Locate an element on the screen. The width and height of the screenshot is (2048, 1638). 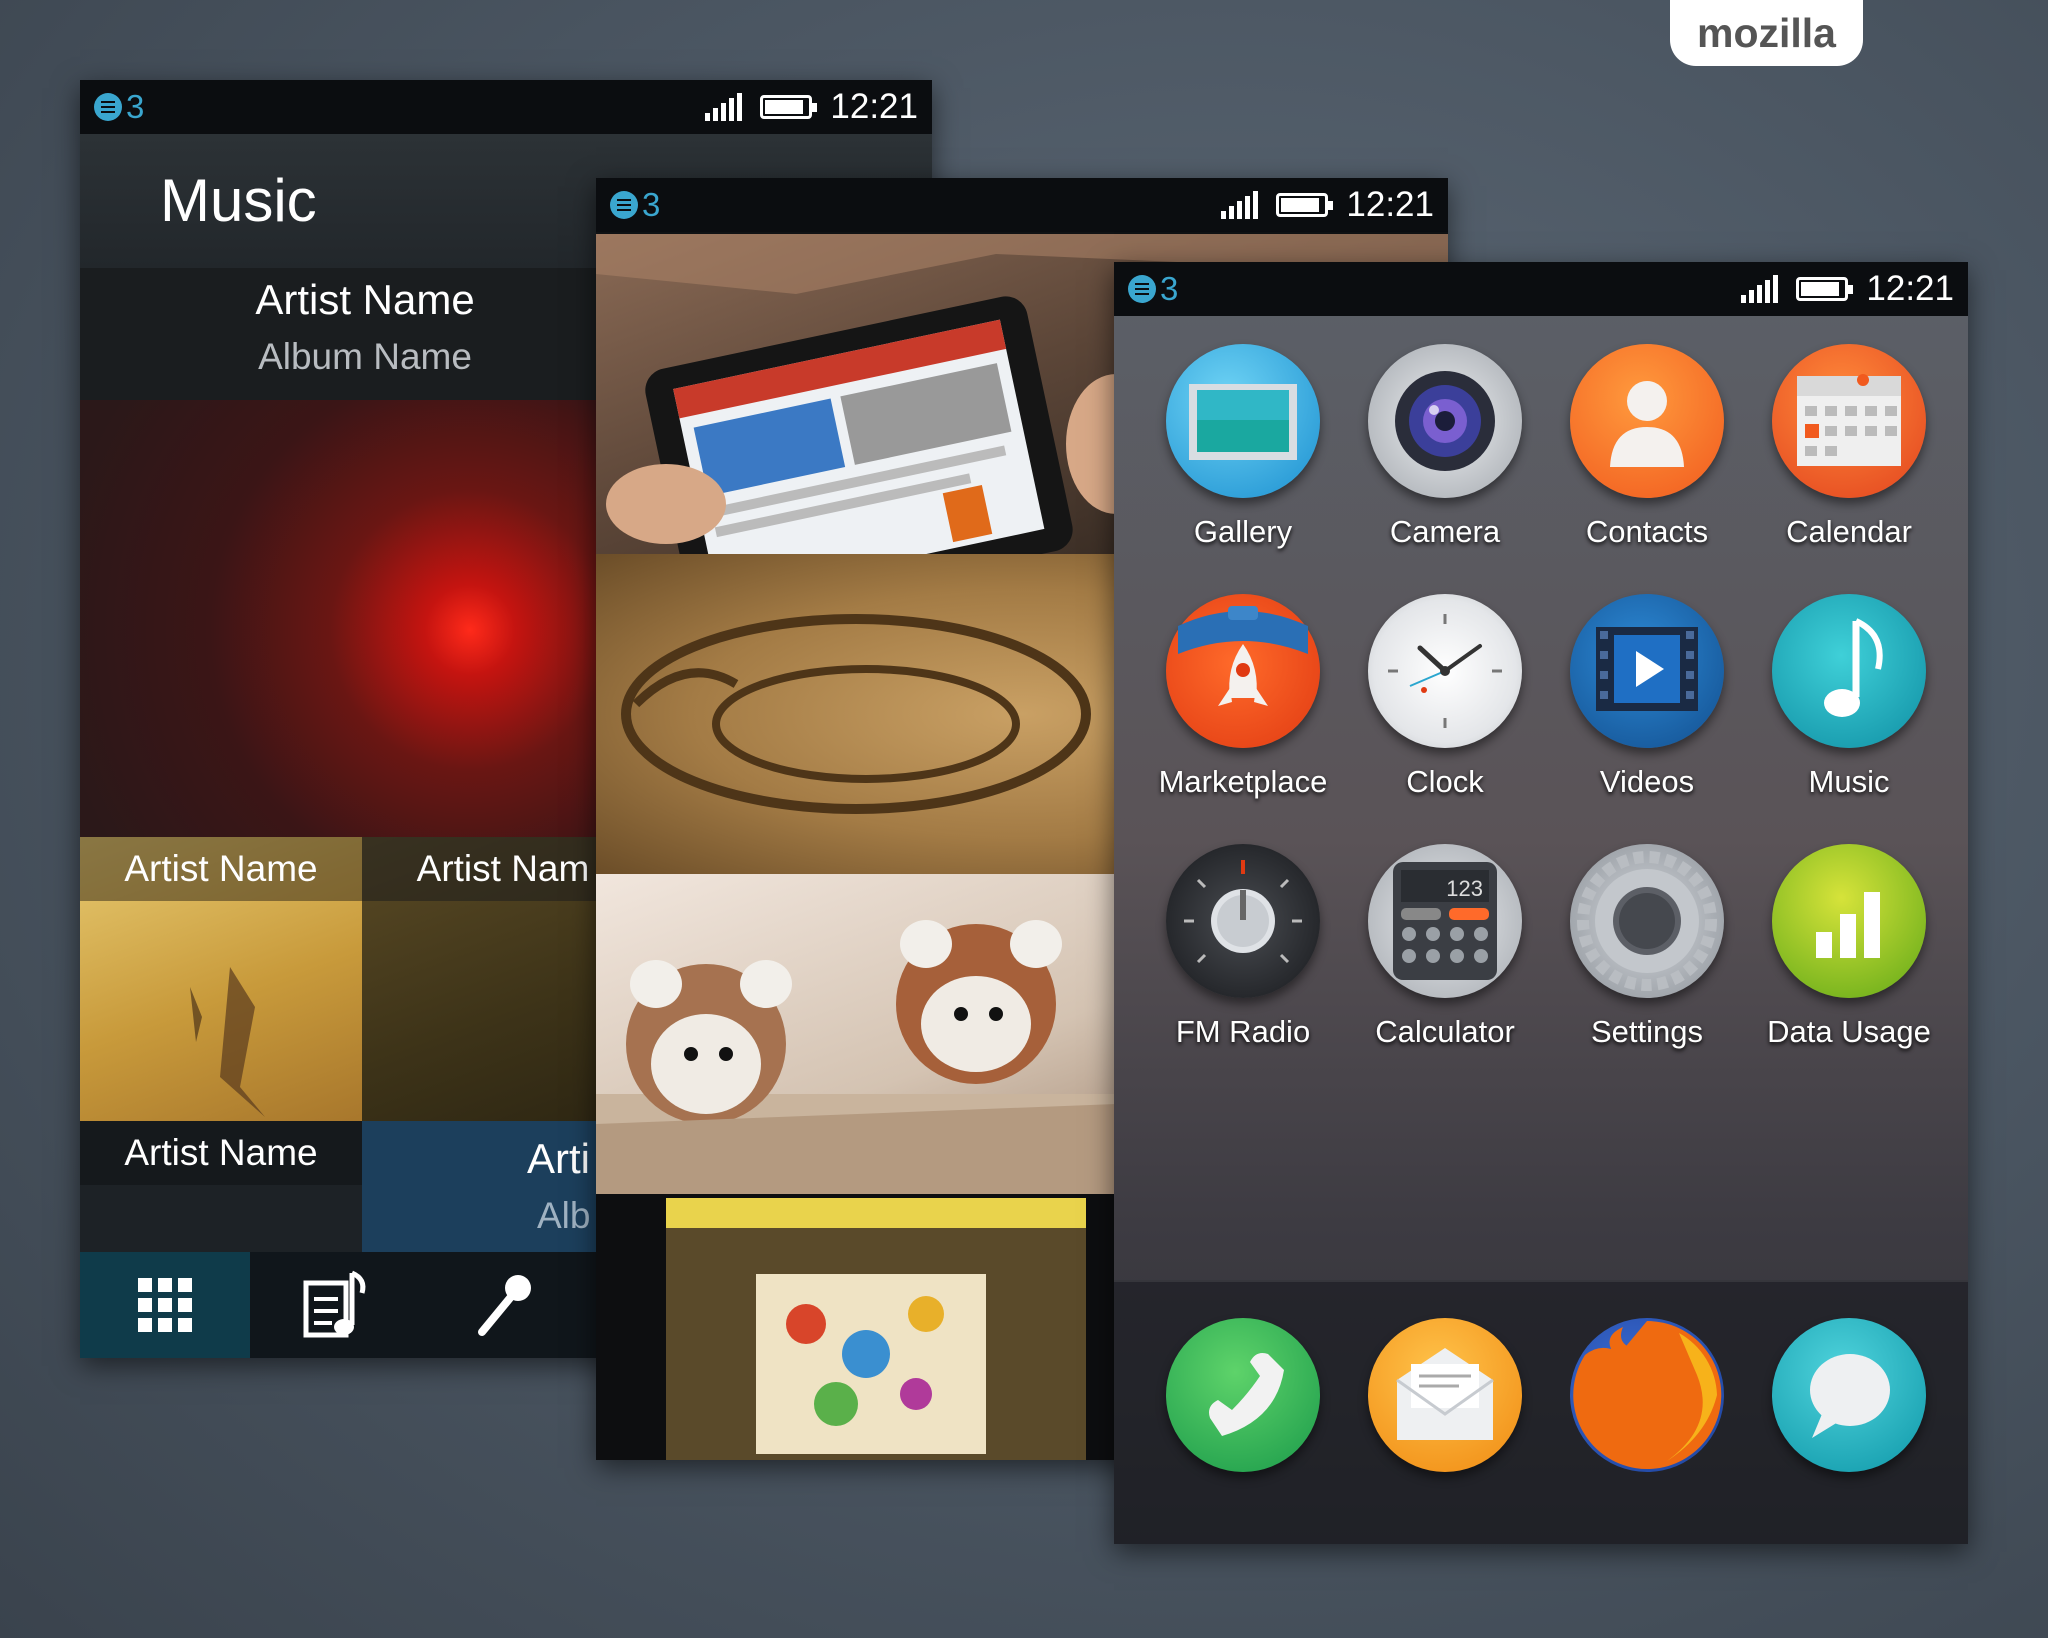
app-label: Settings is located at coordinates (1646, 1031).